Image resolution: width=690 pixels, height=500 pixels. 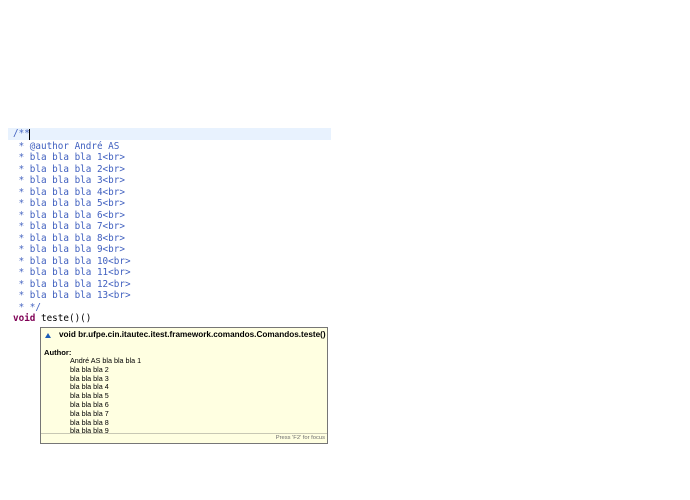 What do you see at coordinates (29, 134) in the screenshot?
I see `text-caret` at bounding box center [29, 134].